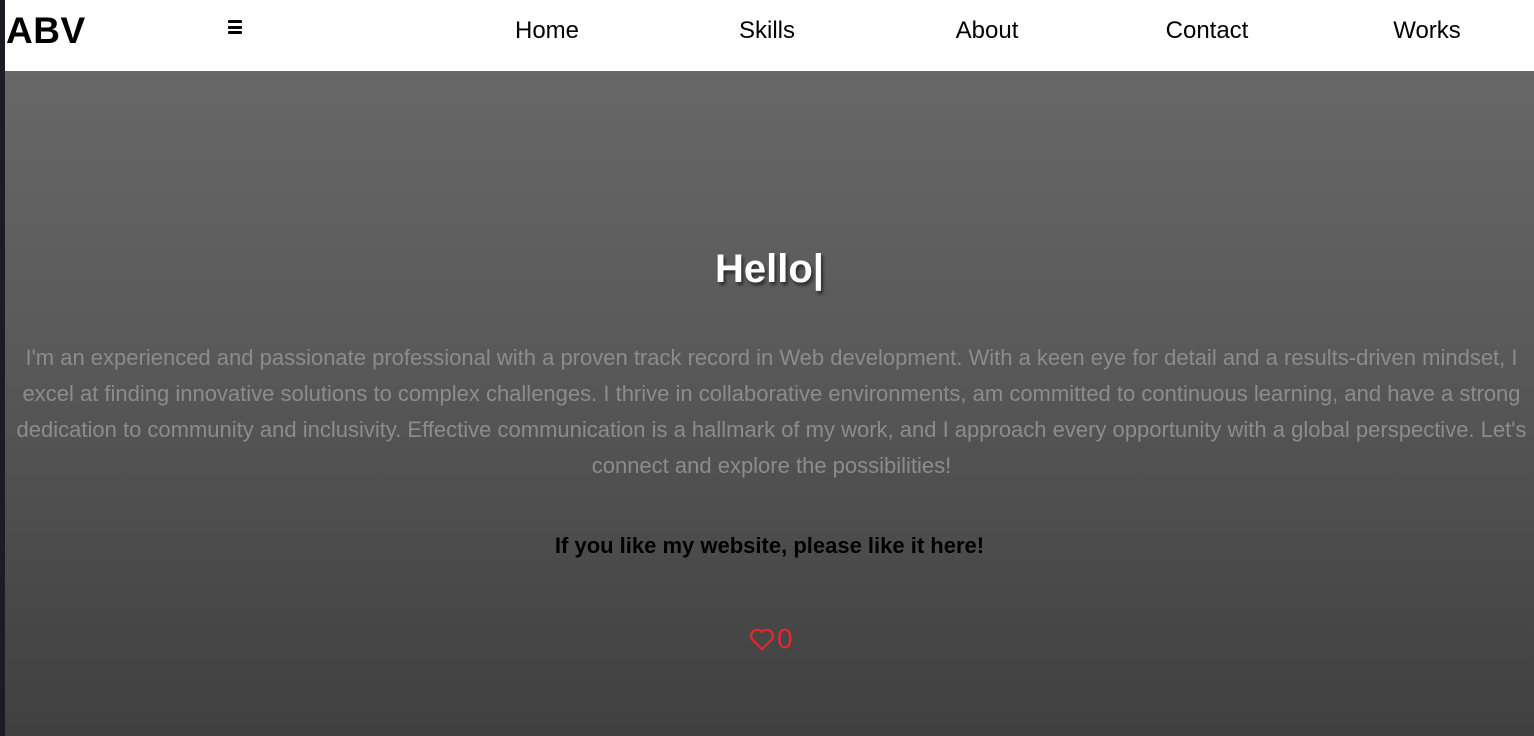 The width and height of the screenshot is (1534, 736). I want to click on like-button: 0, so click(771, 639).